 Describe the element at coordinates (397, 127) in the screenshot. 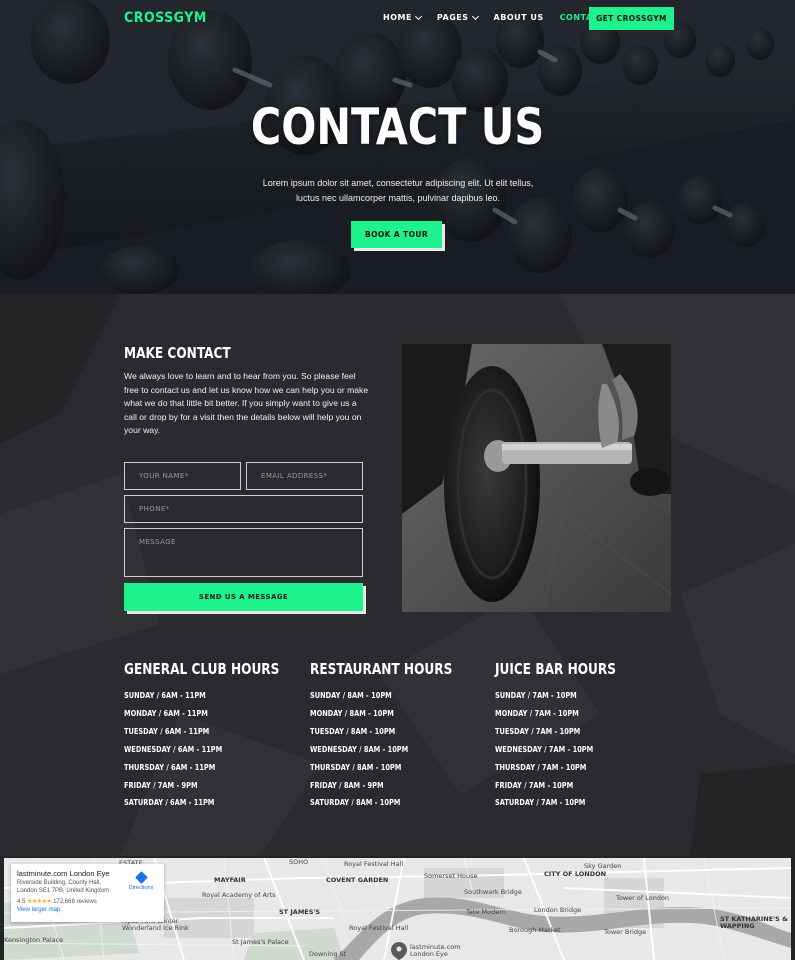

I see `page-title: CONTACT US` at that location.